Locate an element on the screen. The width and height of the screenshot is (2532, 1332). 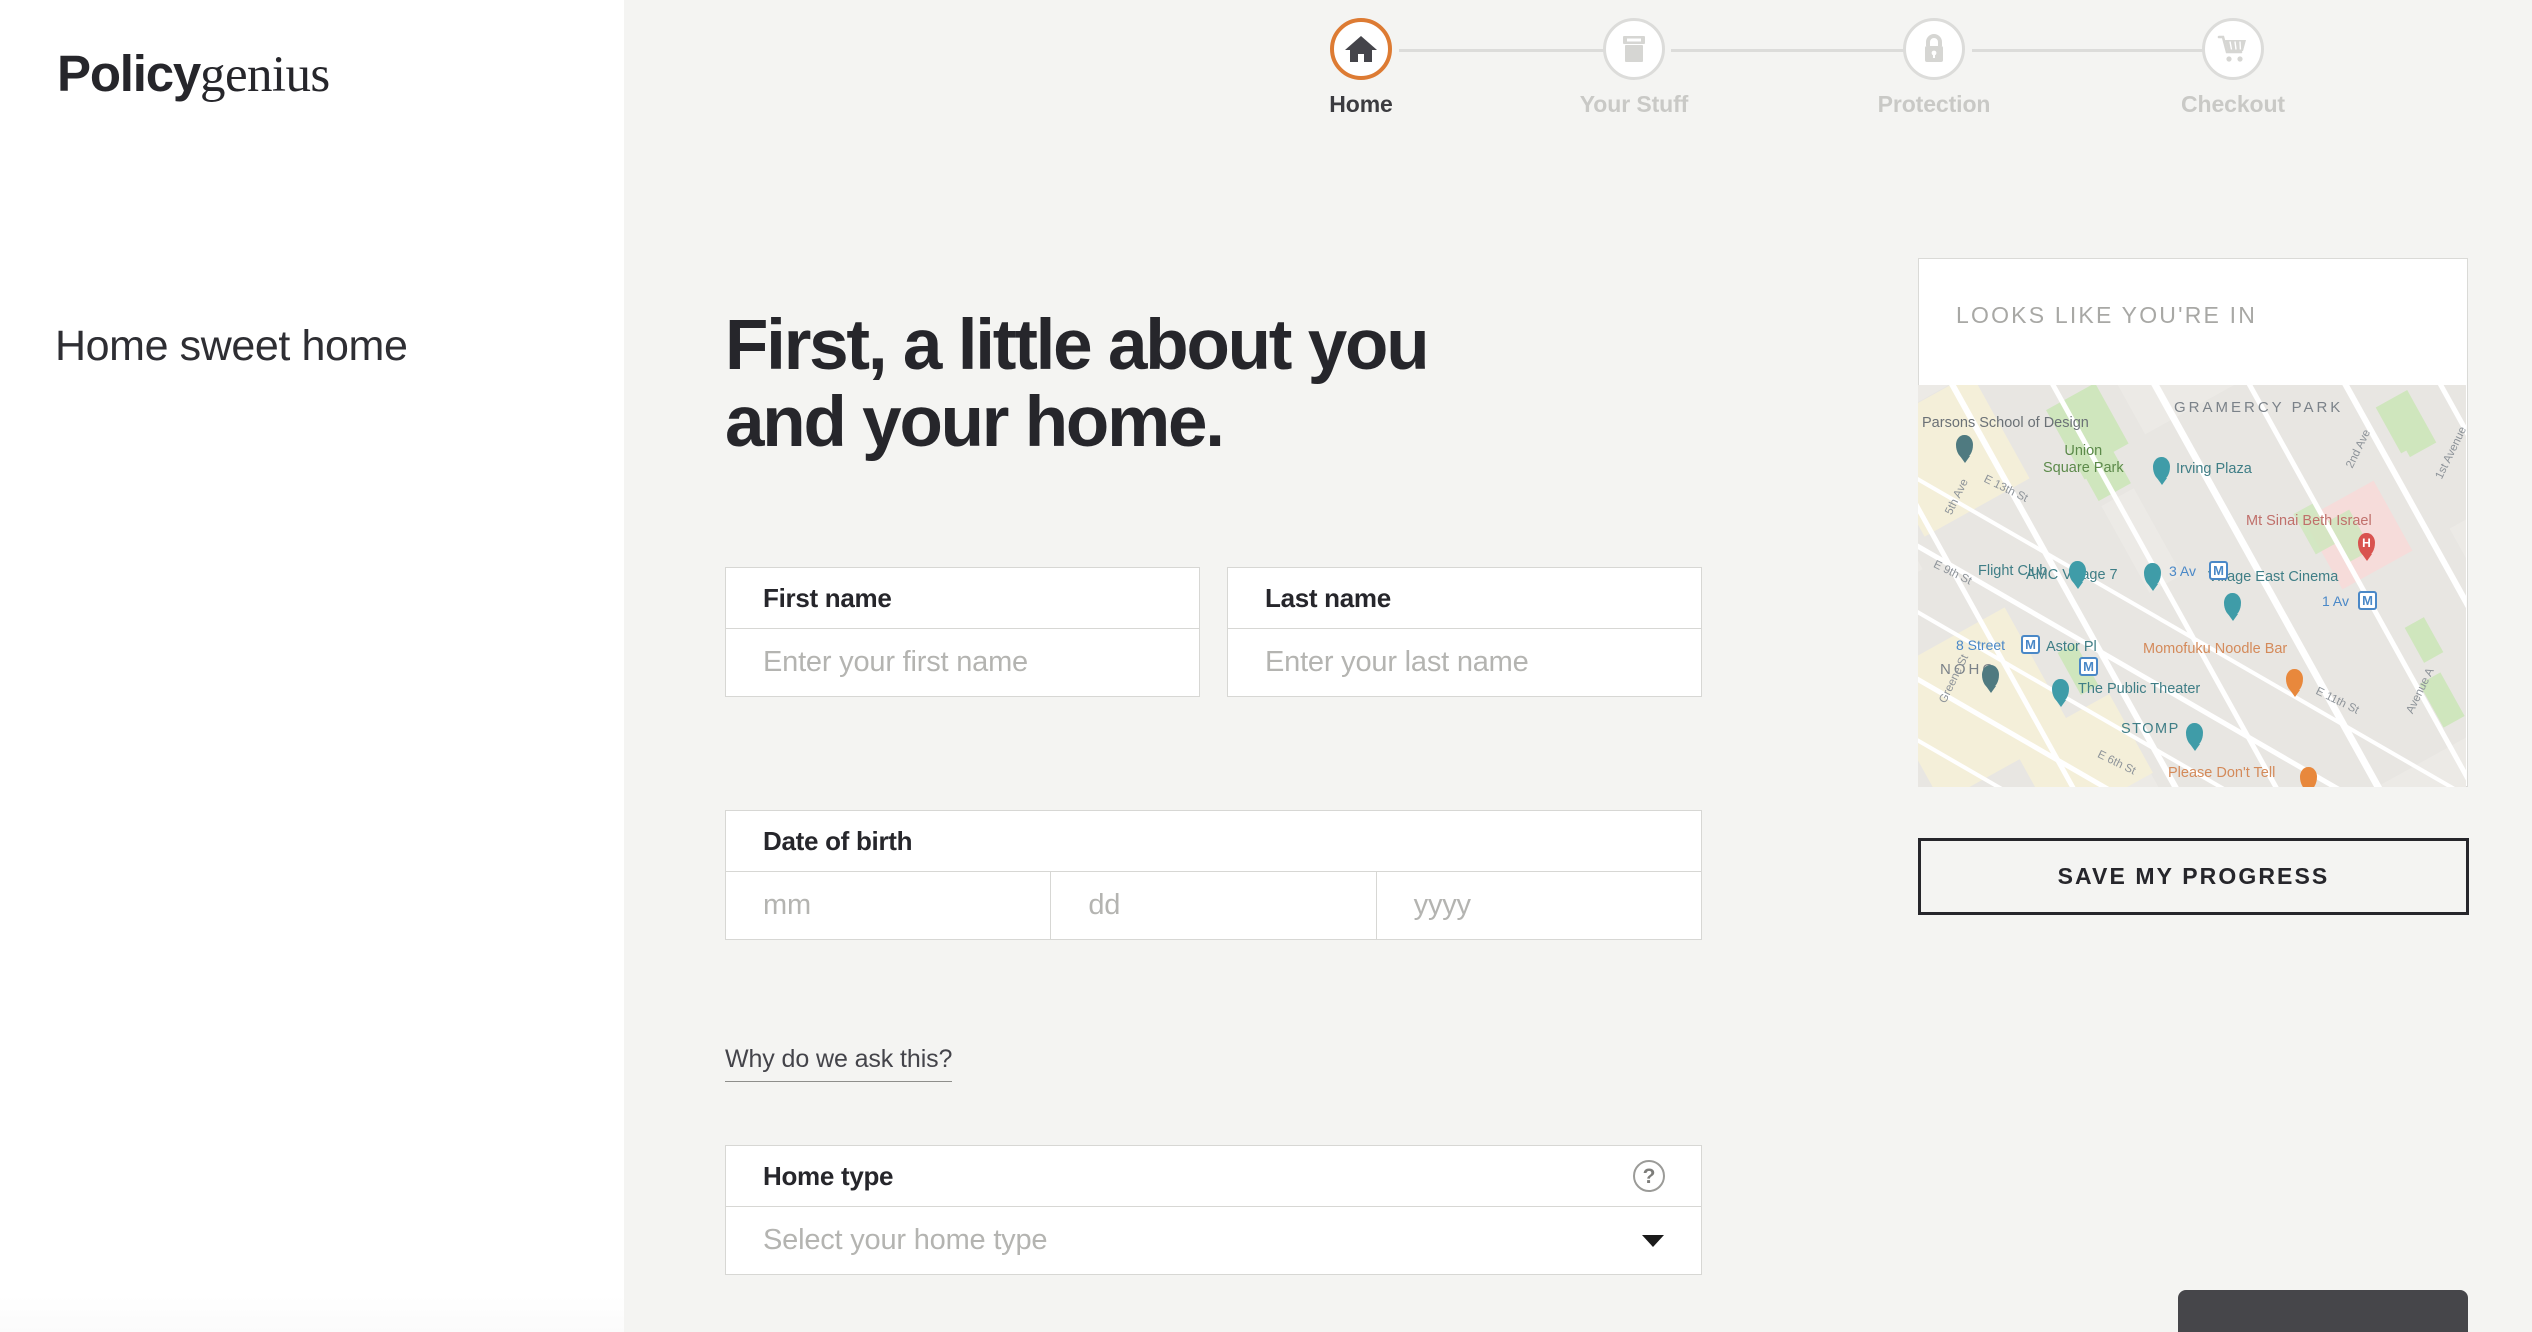
date-of-birth-label: Date of birth is located at coordinates (838, 840).